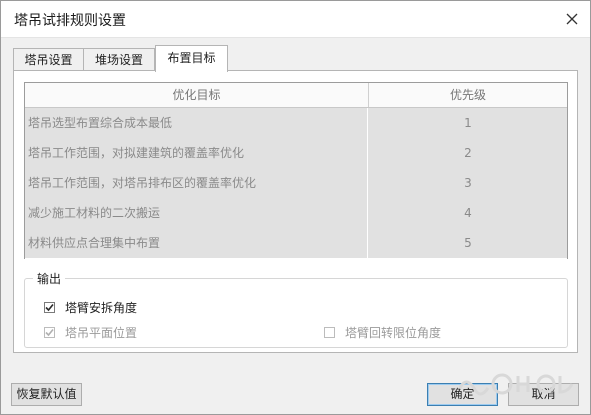  What do you see at coordinates (46, 394) in the screenshot?
I see `restore-defaults-button: 恢复默认值` at bounding box center [46, 394].